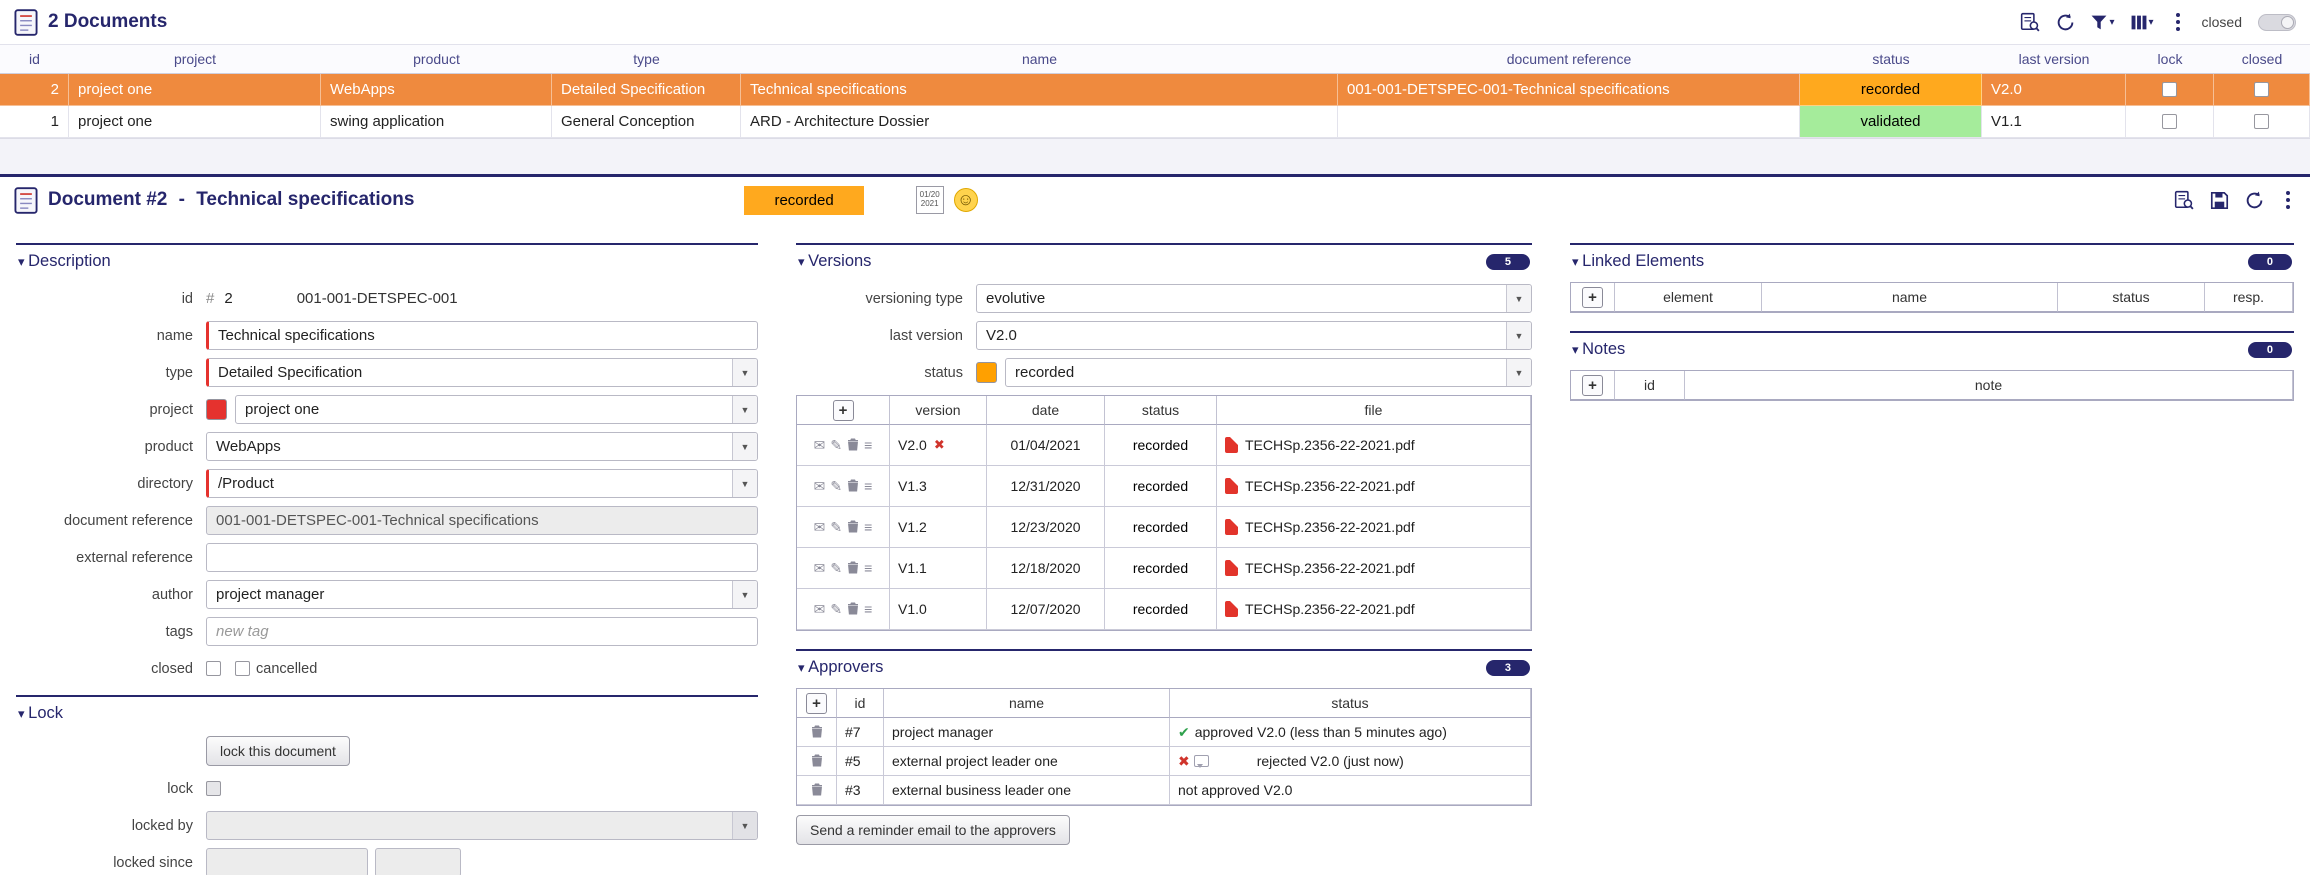 The width and height of the screenshot is (2310, 875). Describe the element at coordinates (436, 122) in the screenshot. I see `cell-product: swing application` at that location.